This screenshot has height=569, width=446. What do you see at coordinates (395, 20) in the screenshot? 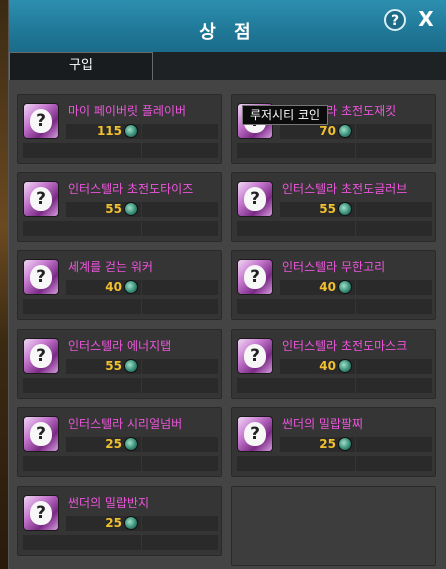
I see `help-button: ?` at bounding box center [395, 20].